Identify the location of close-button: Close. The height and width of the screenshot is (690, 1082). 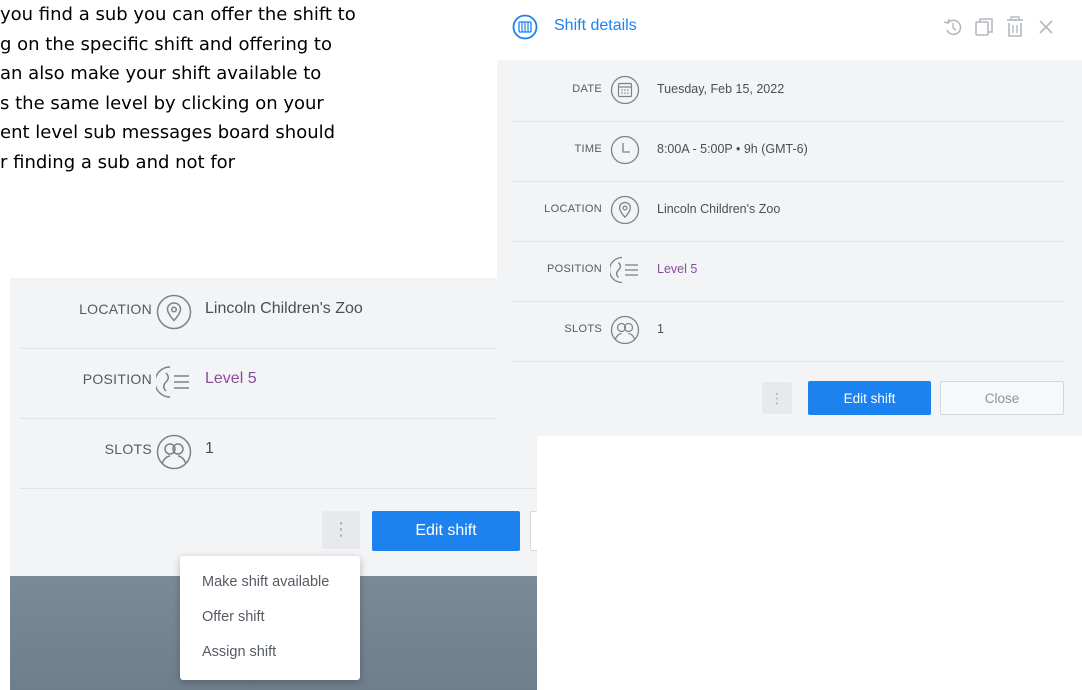
(1002, 398).